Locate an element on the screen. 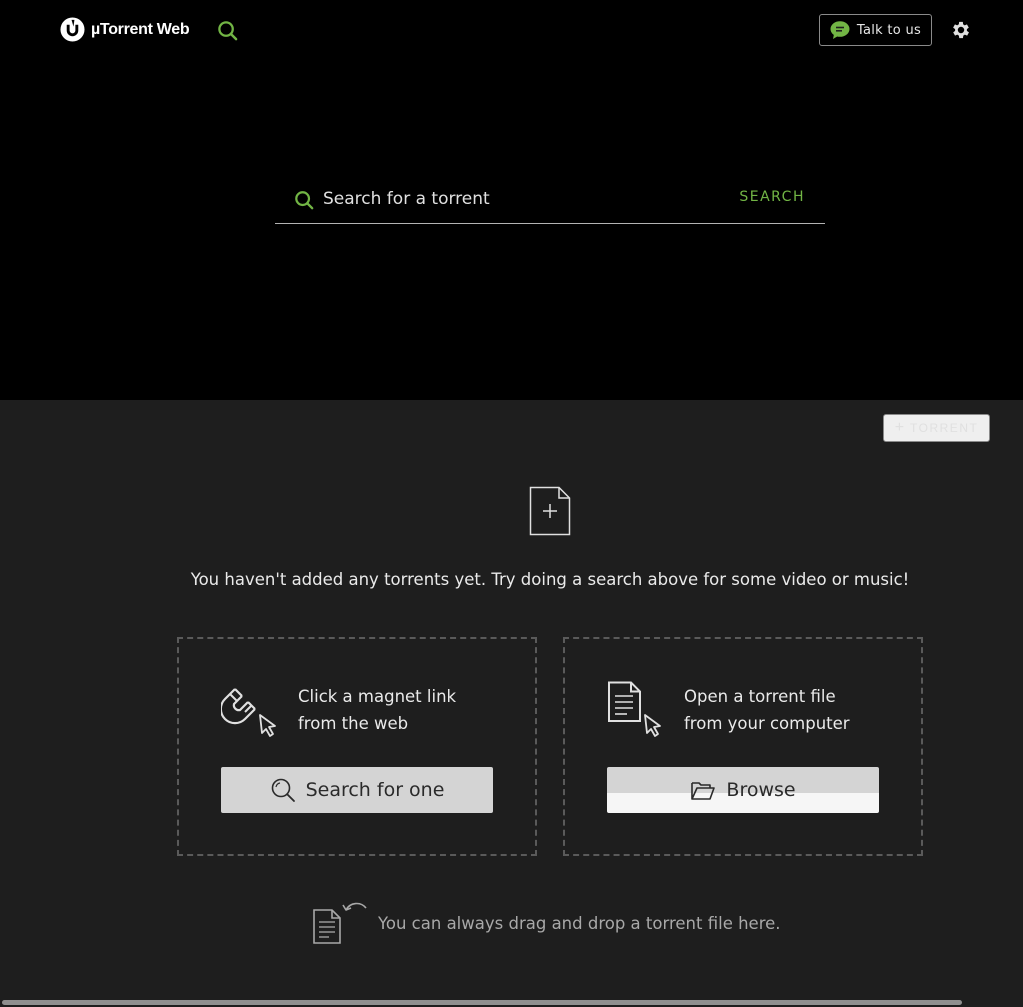  magnet-card-line1: Click a magnet link is located at coordinates (377, 696).